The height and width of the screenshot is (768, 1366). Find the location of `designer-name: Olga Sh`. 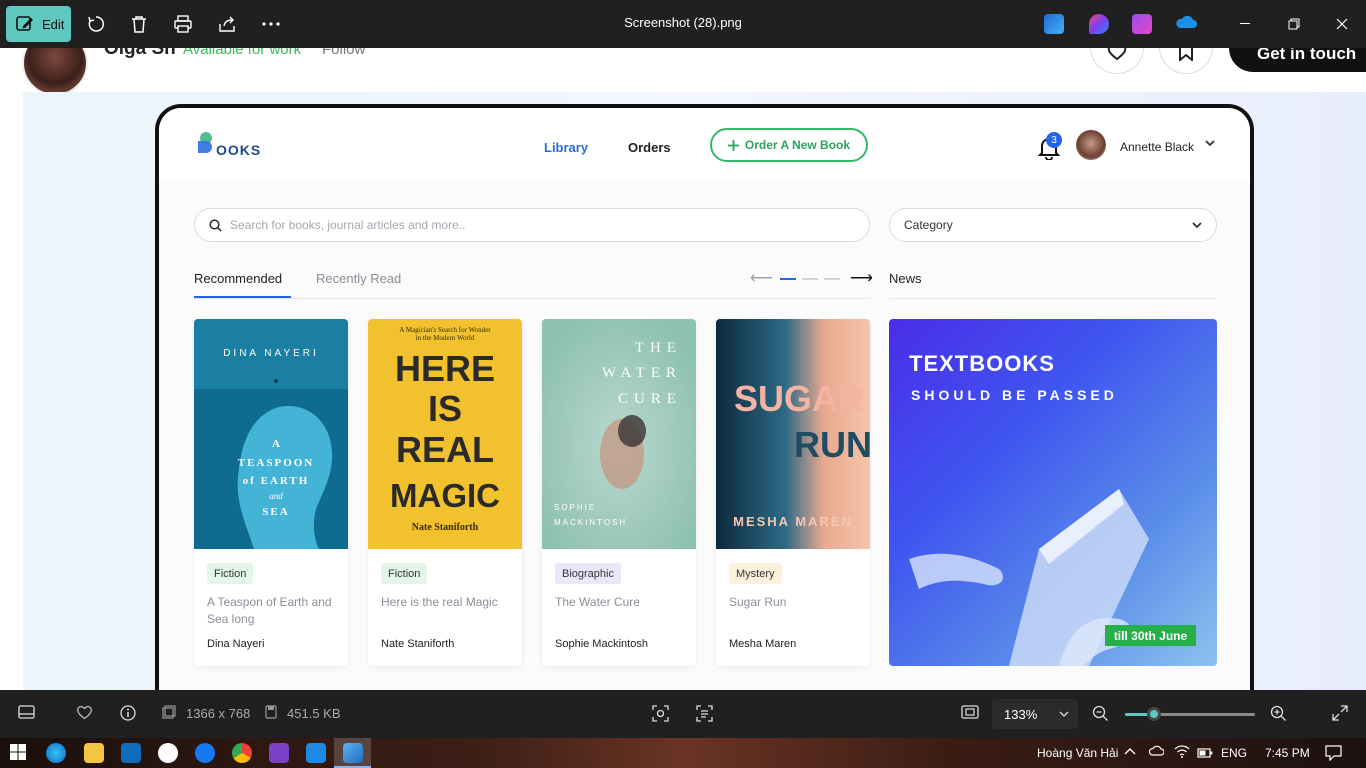

designer-name: Olga Sh is located at coordinates (140, 54).